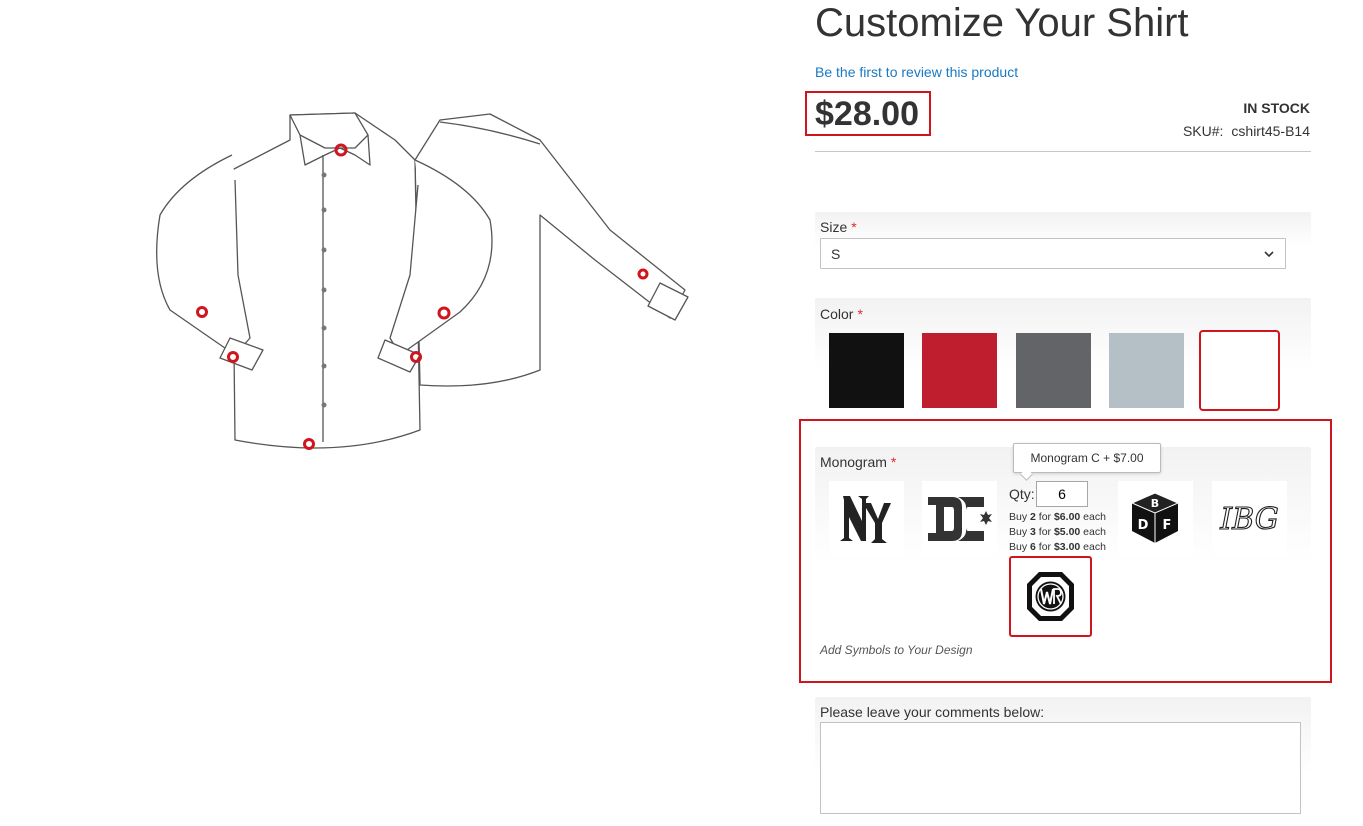  Describe the element at coordinates (1063, 151) in the screenshot. I see `divider` at that location.